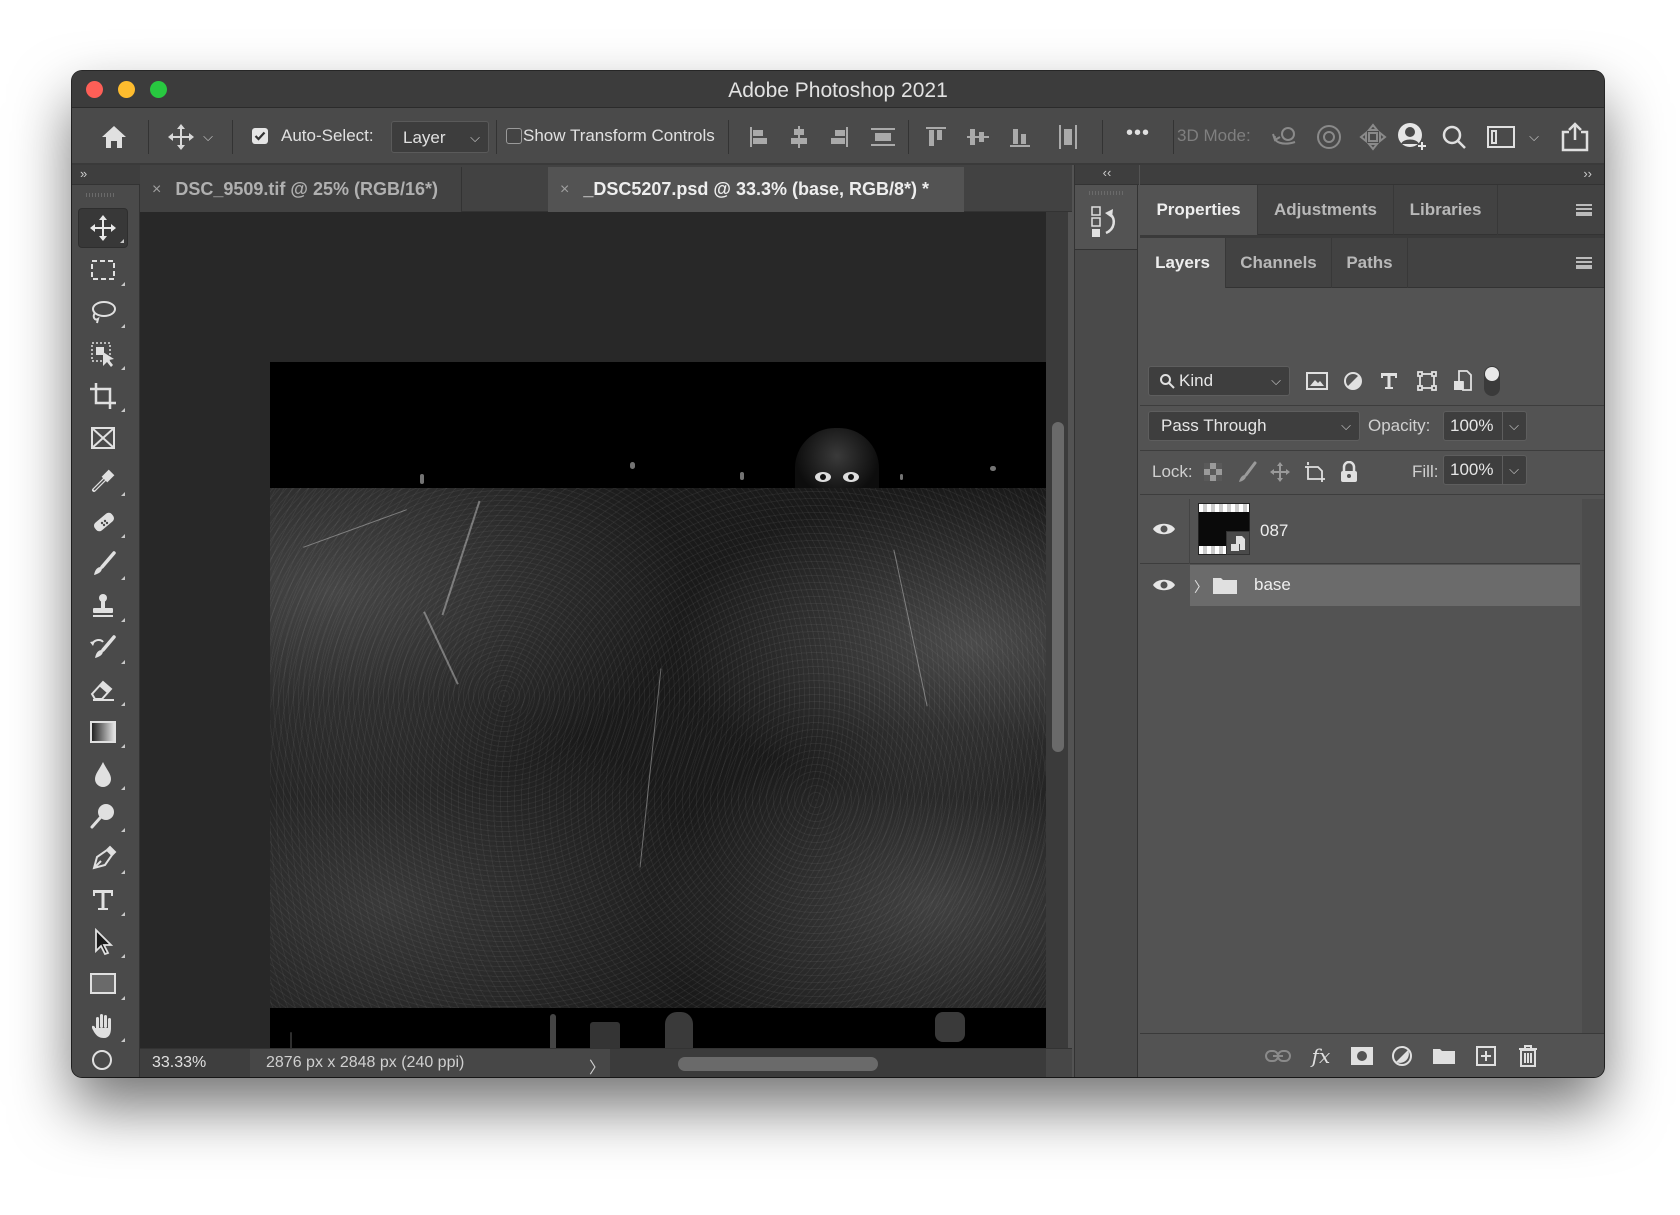  Describe the element at coordinates (1201, 587) in the screenshot. I see `expand-group-icon: 〉` at that location.